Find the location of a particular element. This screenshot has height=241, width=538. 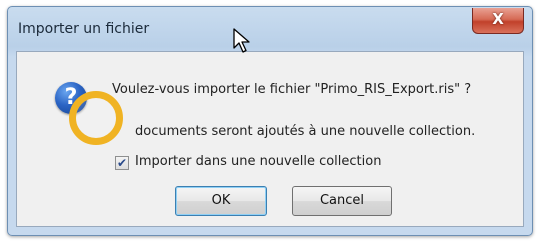

window-title: Importer un fichier is located at coordinates (84, 29).